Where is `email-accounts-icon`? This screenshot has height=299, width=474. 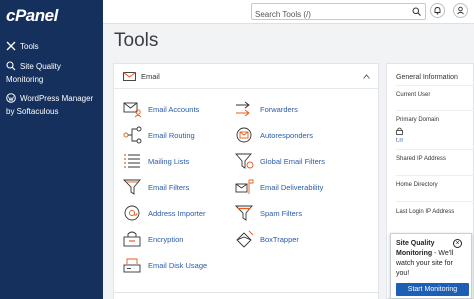
email-accounts-icon is located at coordinates (132, 110).